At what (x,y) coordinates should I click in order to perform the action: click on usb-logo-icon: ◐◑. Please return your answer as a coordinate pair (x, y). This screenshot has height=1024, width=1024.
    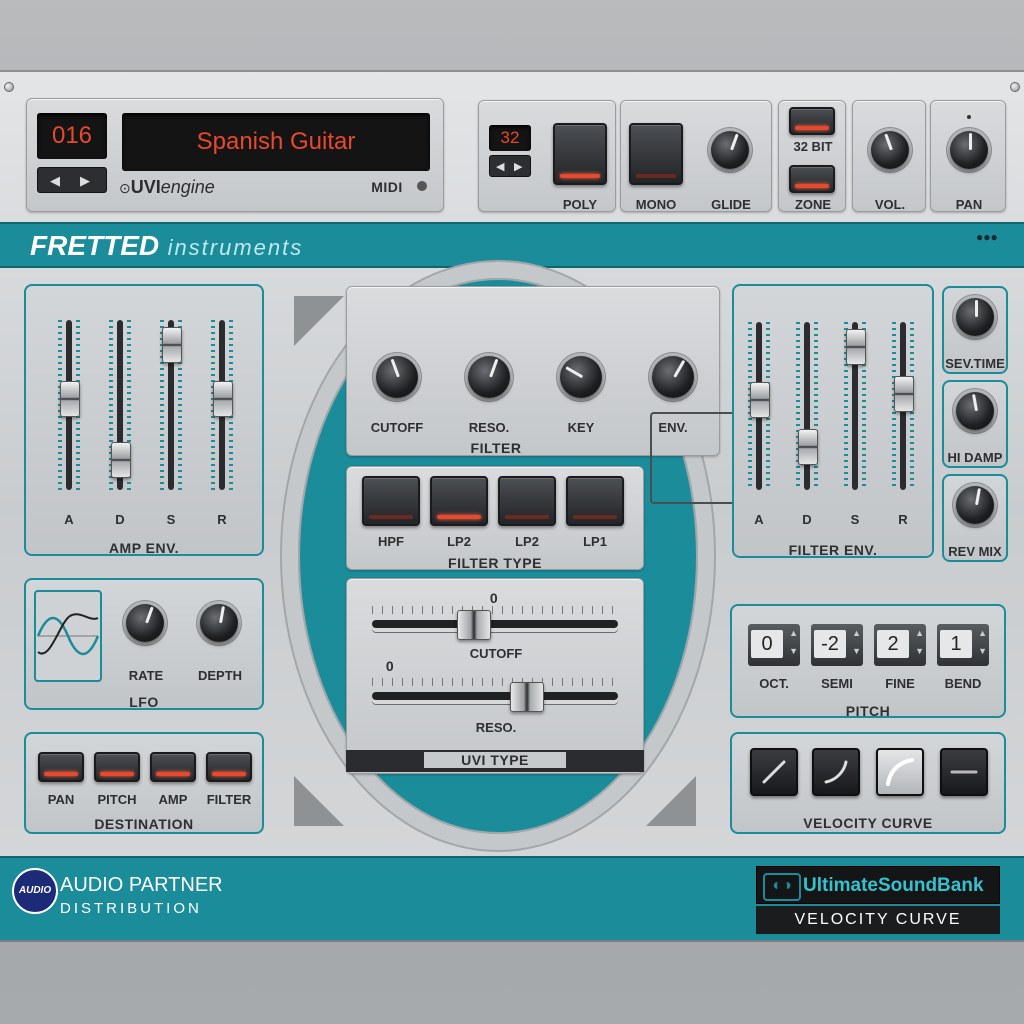
    Looking at the image, I should click on (782, 887).